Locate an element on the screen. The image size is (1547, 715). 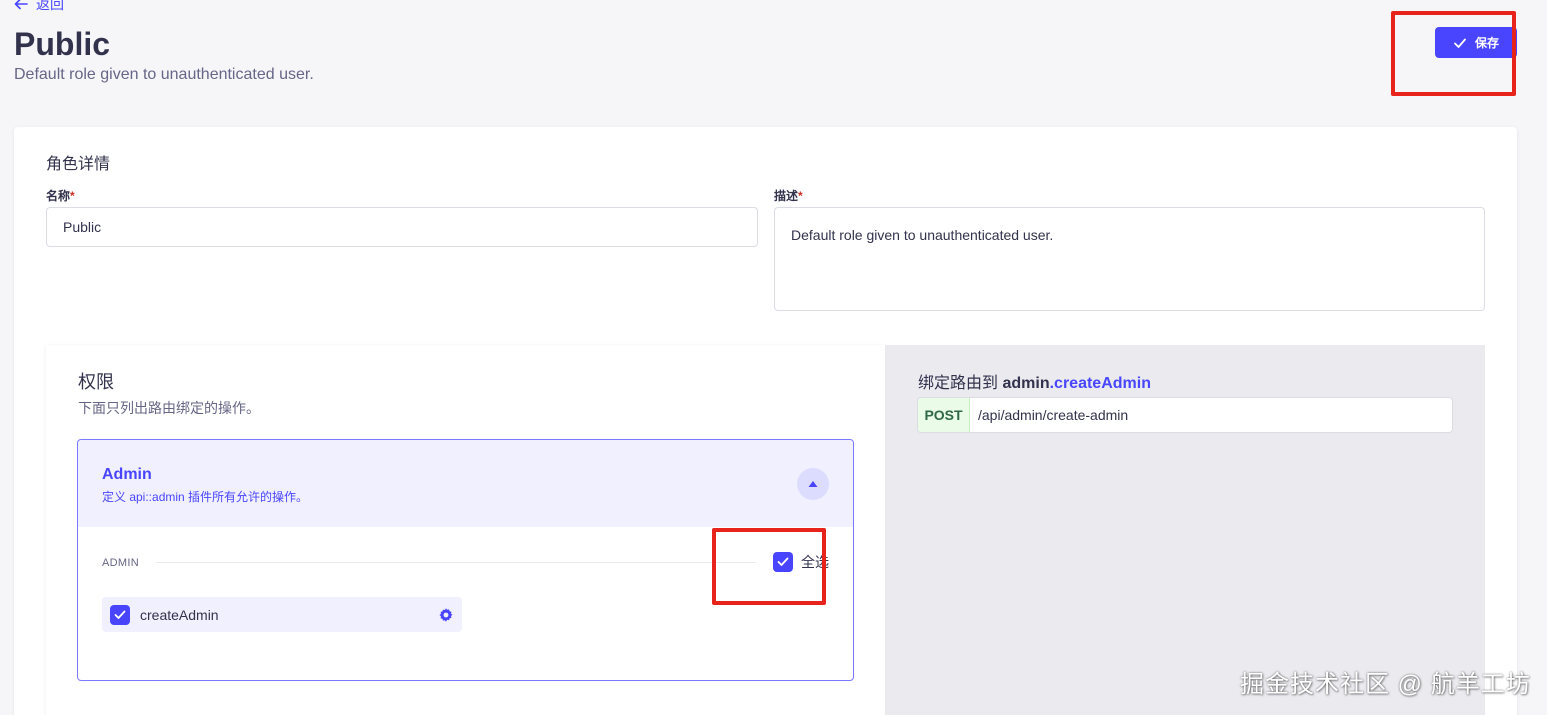
role-details-title: 角色详情 is located at coordinates (78, 164).